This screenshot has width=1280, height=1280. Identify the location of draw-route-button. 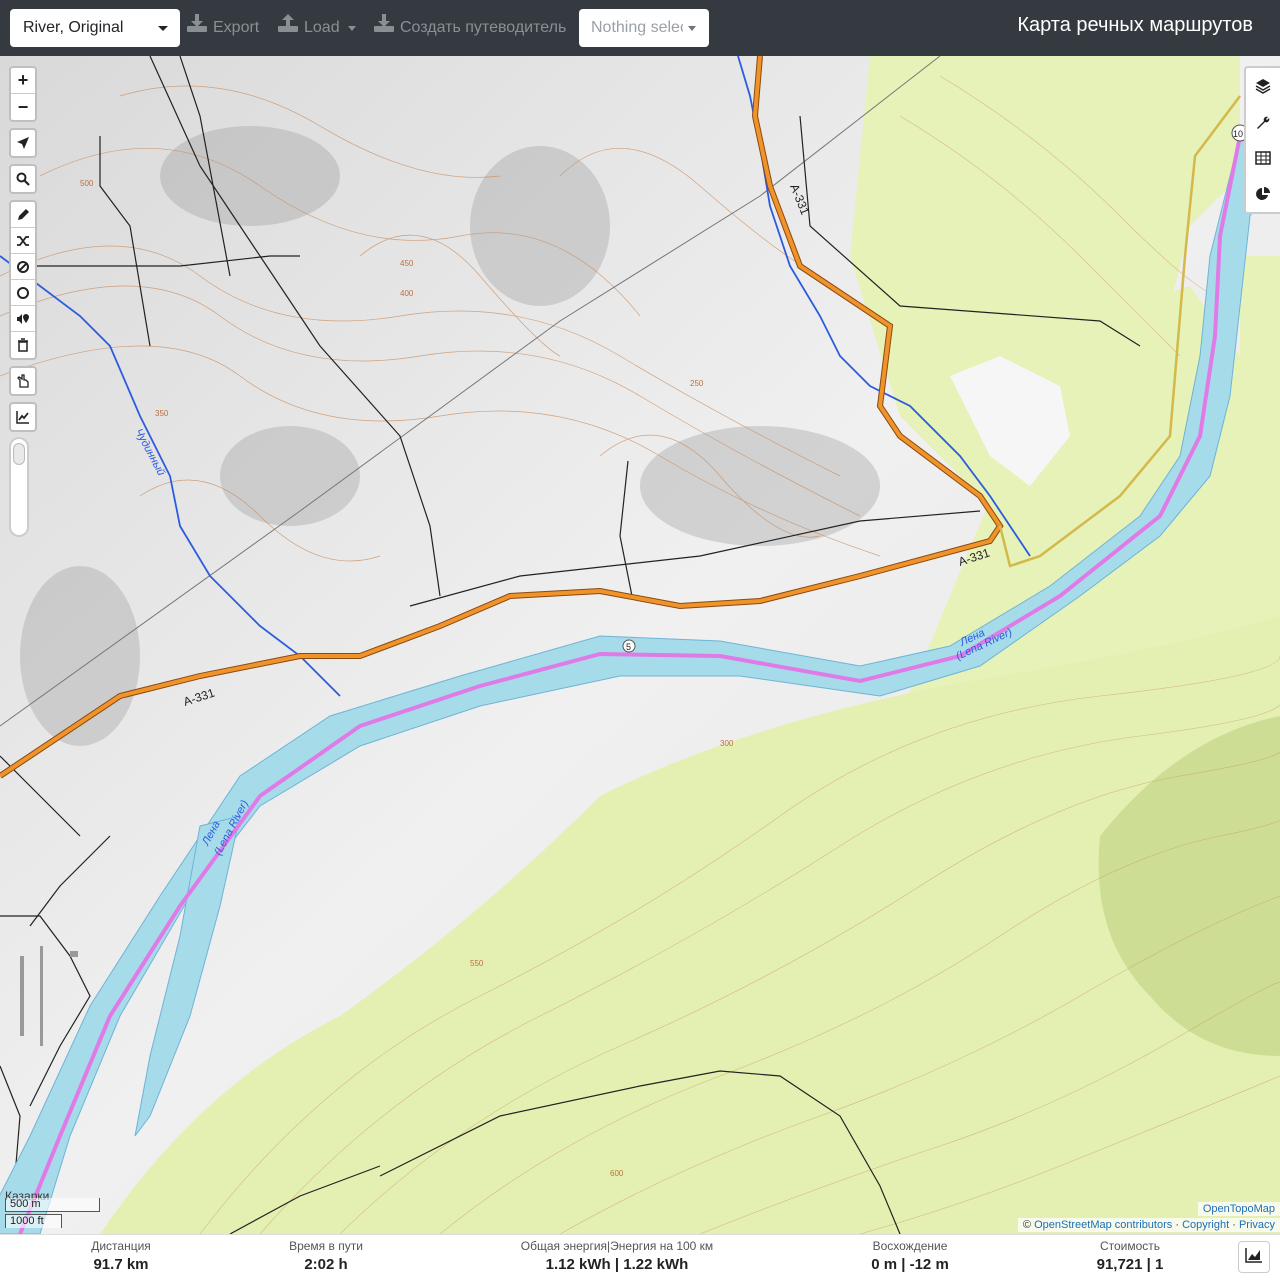
(23, 215).